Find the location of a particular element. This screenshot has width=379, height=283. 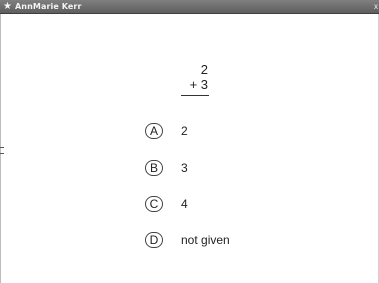

option-d-text: not given is located at coordinates (205, 240).